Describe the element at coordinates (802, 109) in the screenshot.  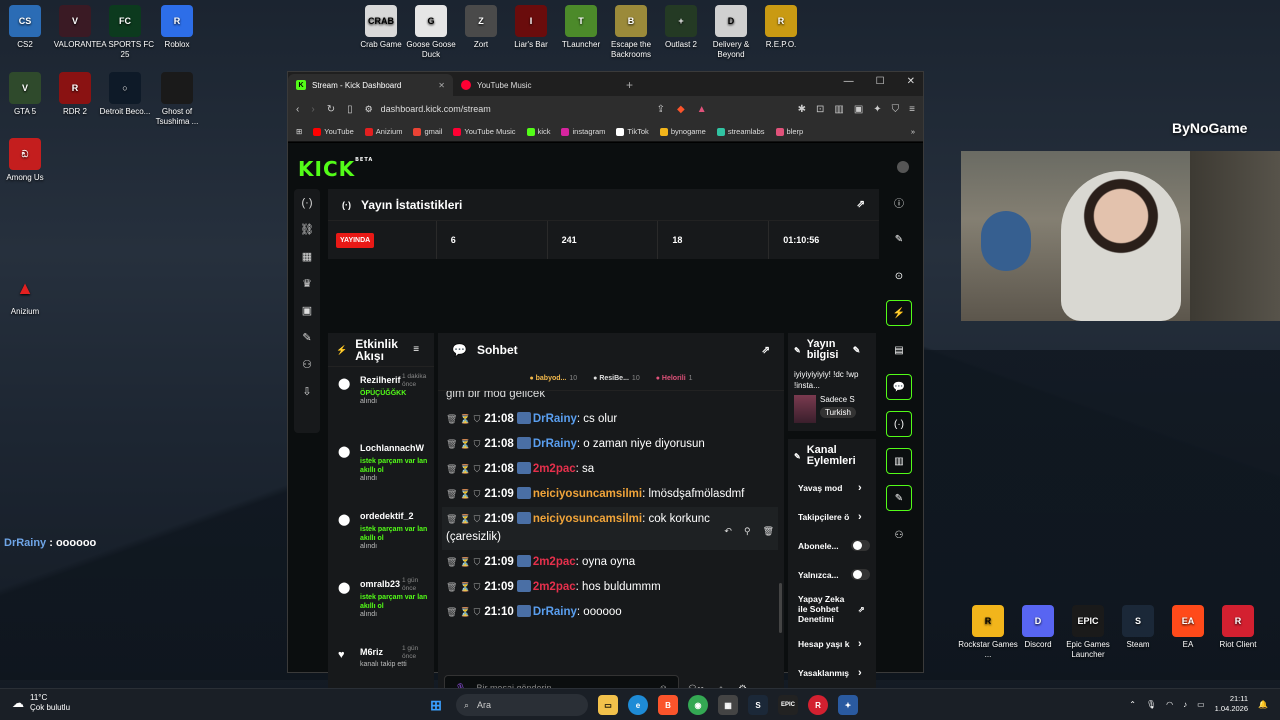
I see `extensions-icon: ✱` at that location.